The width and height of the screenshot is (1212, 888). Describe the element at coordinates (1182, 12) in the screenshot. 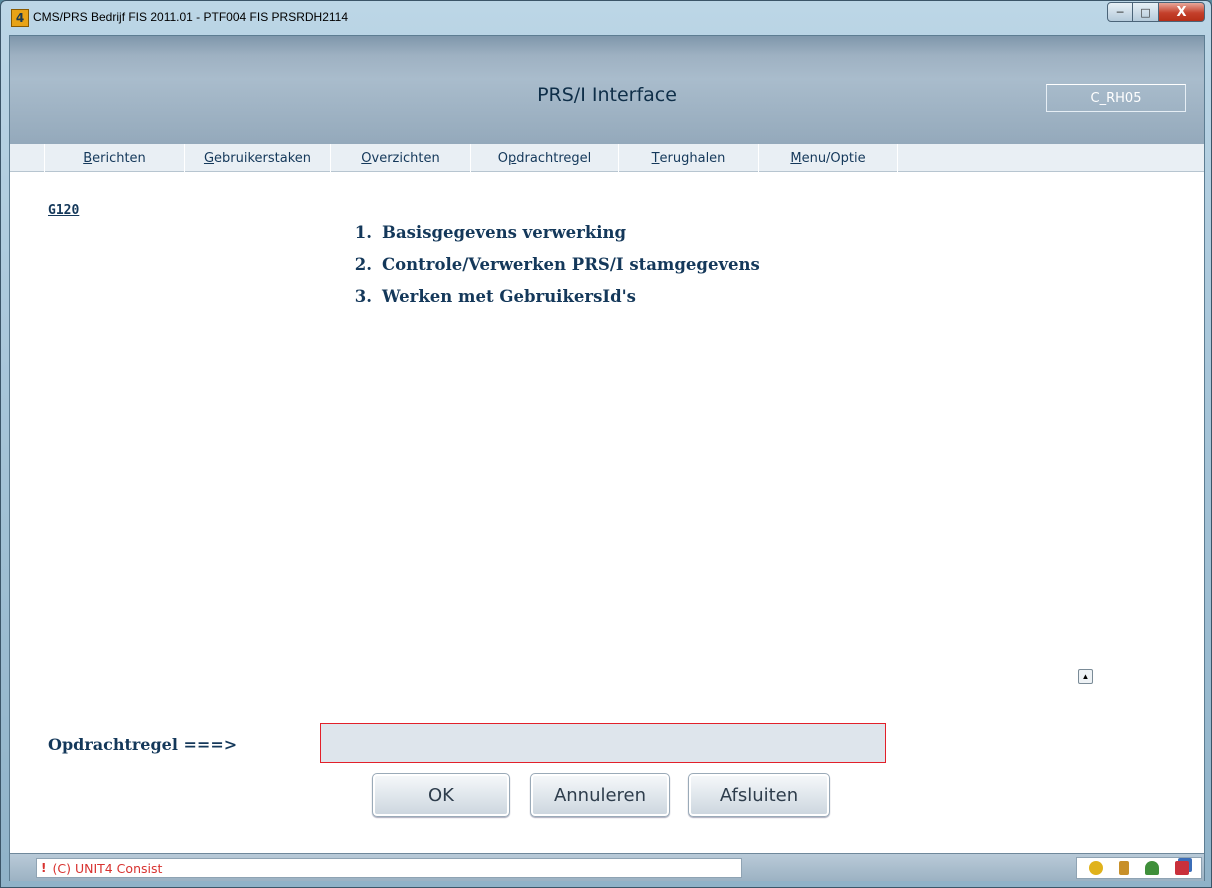

I see `close-window-button: X` at that location.